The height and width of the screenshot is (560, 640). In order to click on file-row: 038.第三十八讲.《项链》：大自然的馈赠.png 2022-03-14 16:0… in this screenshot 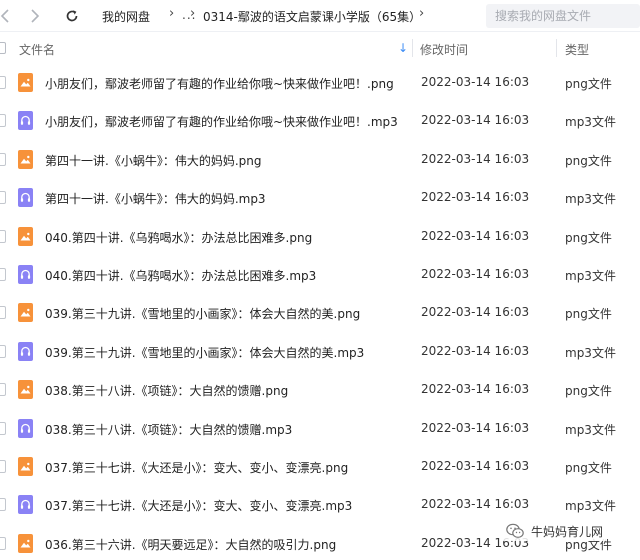, I will do `click(320, 390)`.